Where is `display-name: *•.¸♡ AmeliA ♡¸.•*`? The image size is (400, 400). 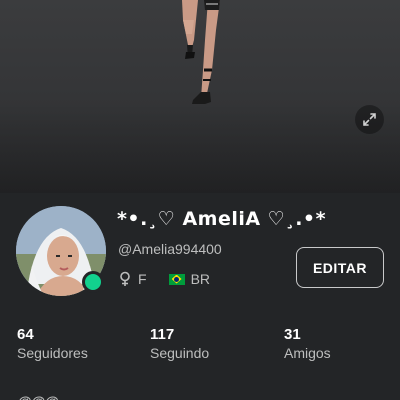
display-name: *•.¸♡ AmeliA ♡¸.•* is located at coordinates (222, 219).